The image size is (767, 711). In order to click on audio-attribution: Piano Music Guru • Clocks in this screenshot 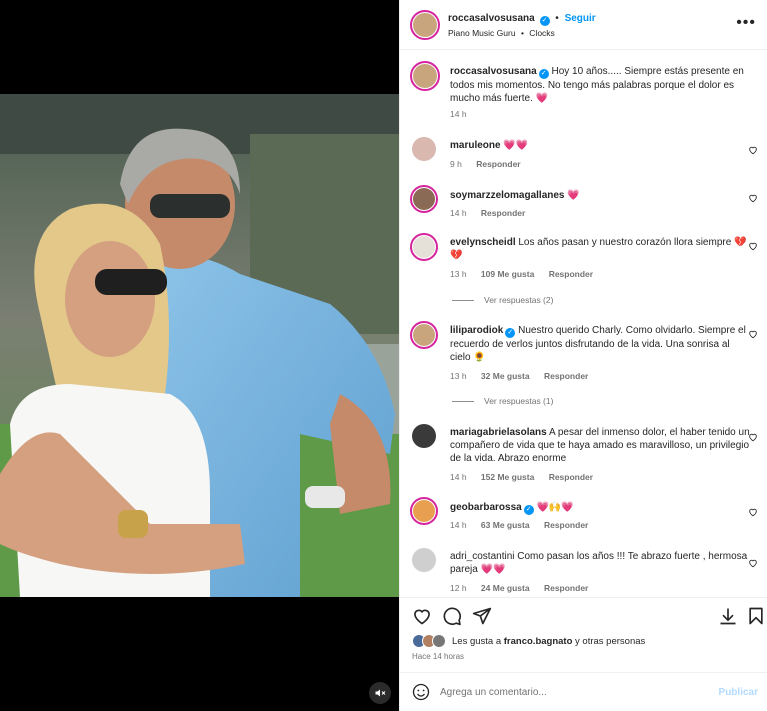, I will do `click(501, 33)`.